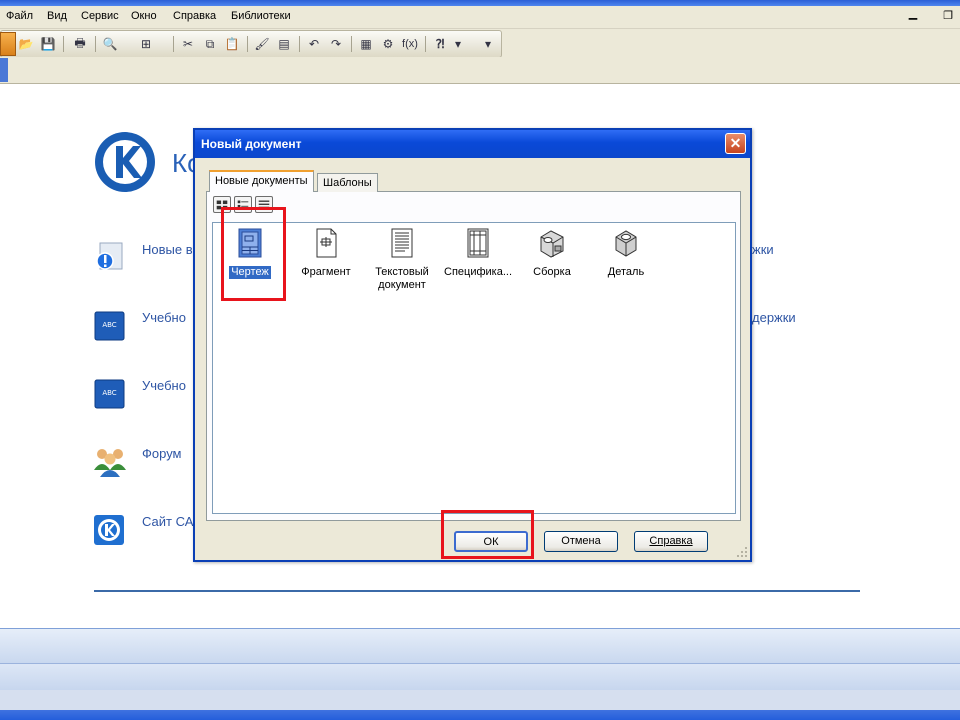  I want to click on close-icon: ✕, so click(735, 143).